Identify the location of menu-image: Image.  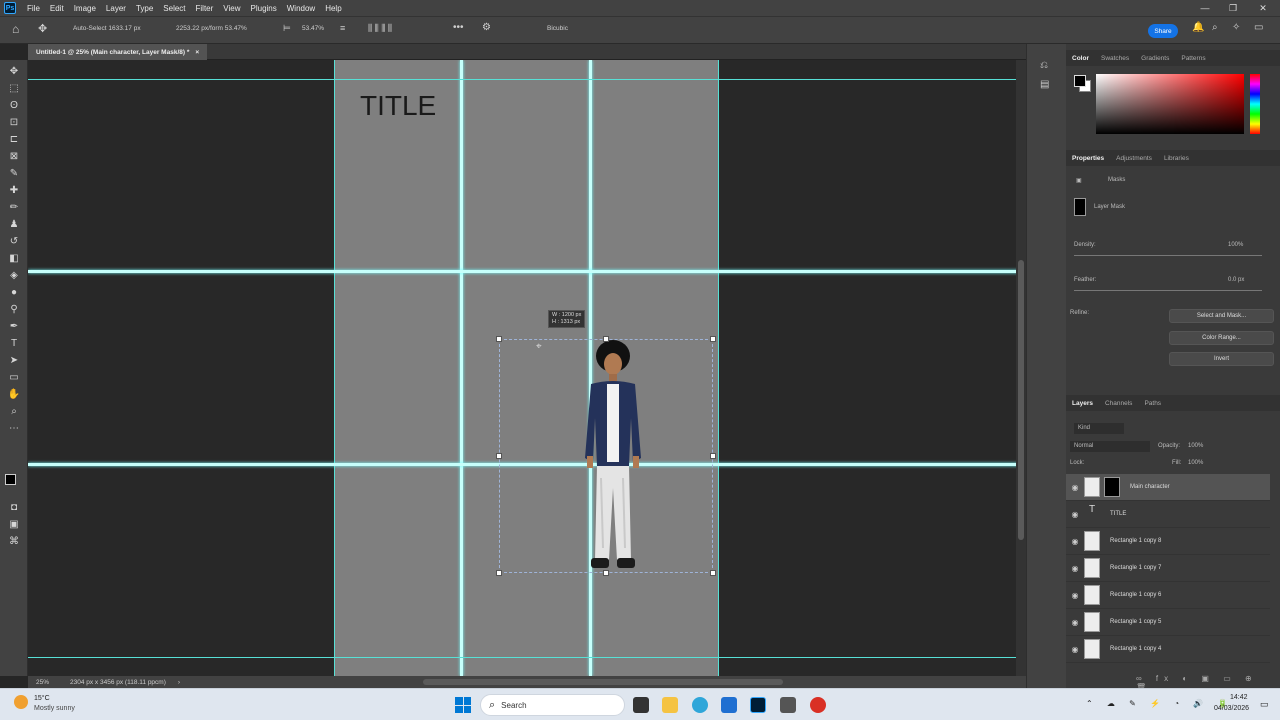
(85, 8).